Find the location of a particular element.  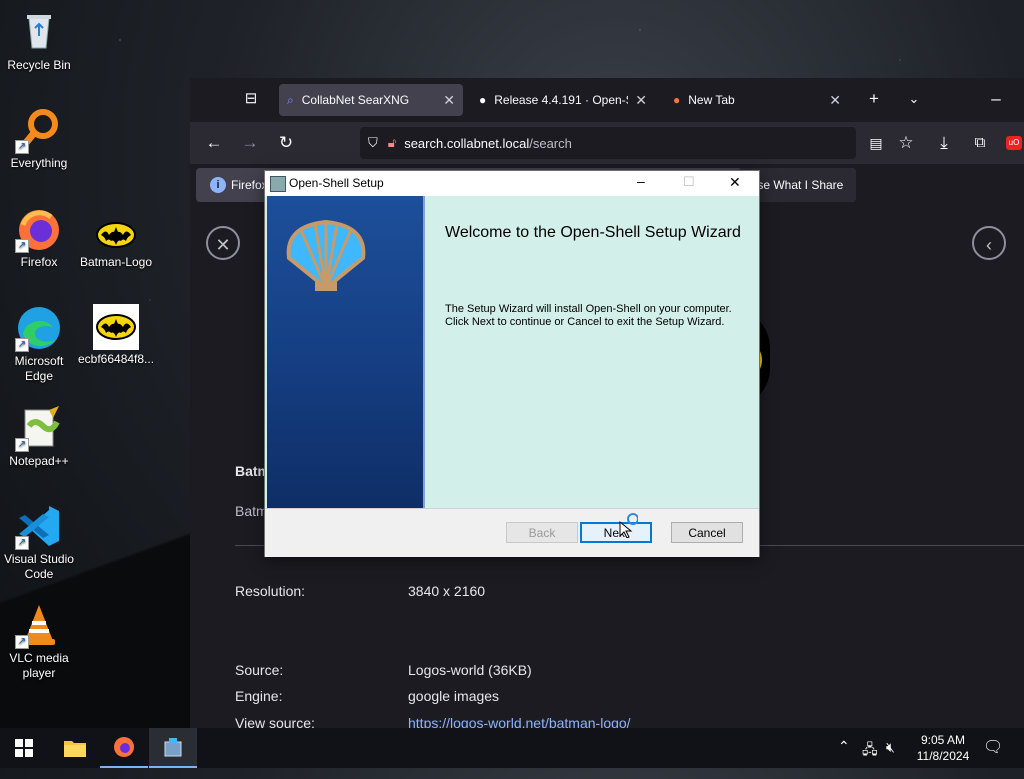

reload-icon: ↻ is located at coordinates (286, 143).